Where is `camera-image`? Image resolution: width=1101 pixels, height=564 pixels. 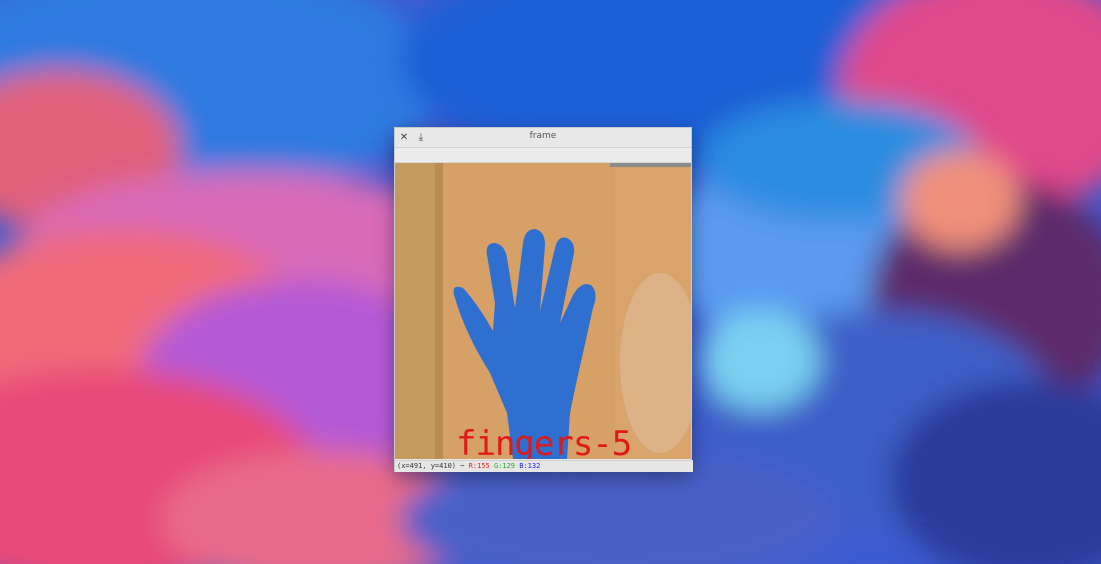
camera-image is located at coordinates (543, 311).